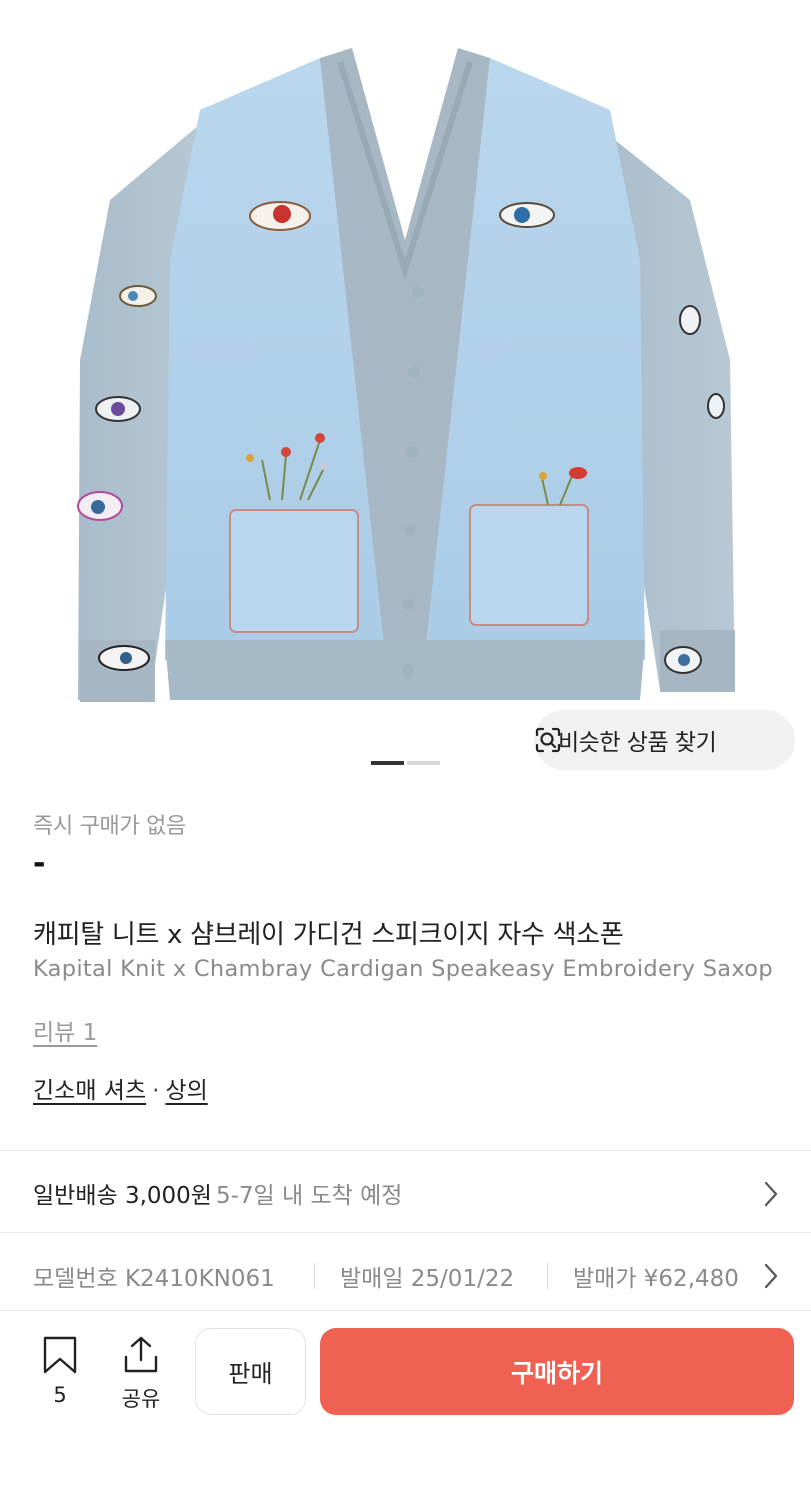 This screenshot has width=811, height=1500. Describe the element at coordinates (141, 1374) in the screenshot. I see `share-button: 공유` at that location.